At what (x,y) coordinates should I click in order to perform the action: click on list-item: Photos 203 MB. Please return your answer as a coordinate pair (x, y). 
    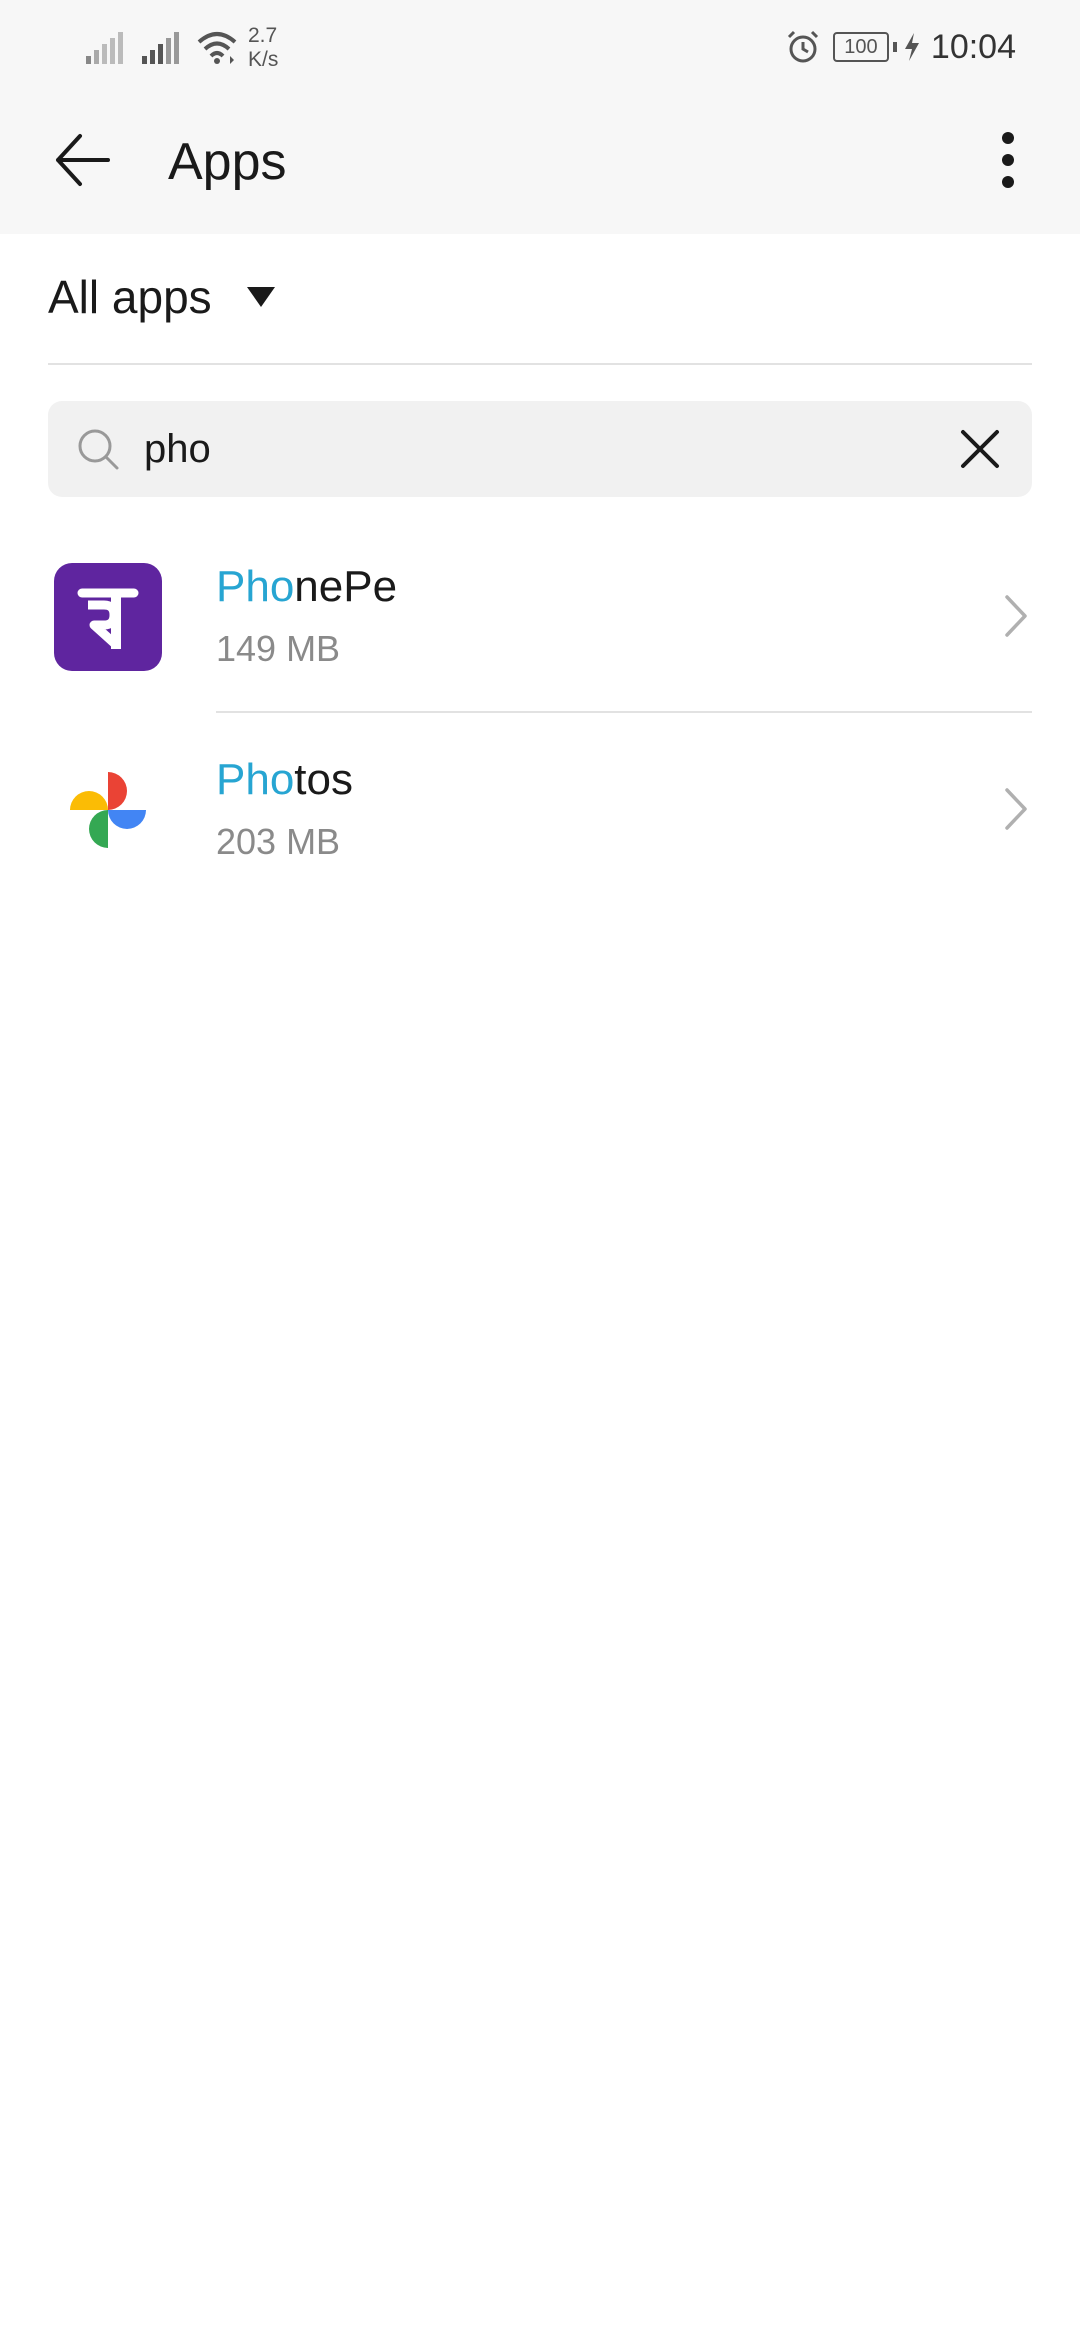
    Looking at the image, I should click on (540, 809).